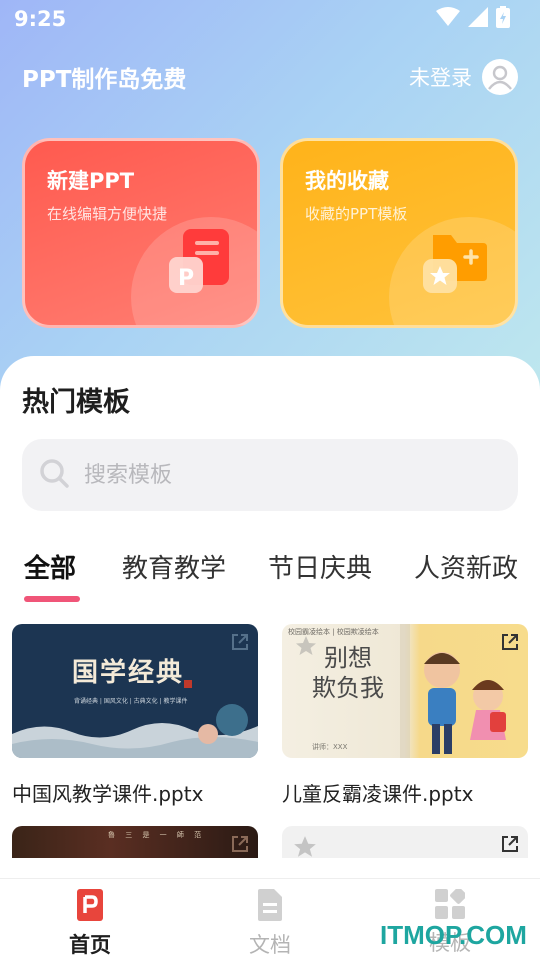 This screenshot has height=960, width=540. I want to click on svg-text: P, so click(186, 278).